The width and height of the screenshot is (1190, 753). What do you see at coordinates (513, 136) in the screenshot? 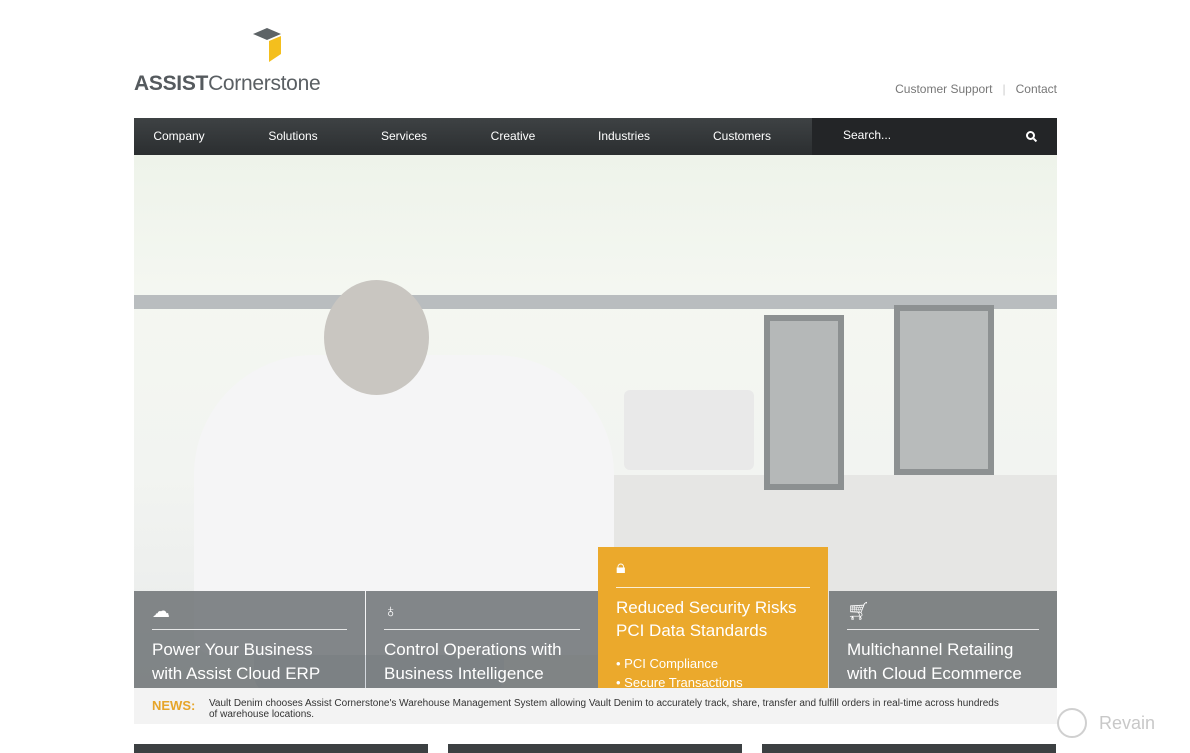
I see `nav-creative: Creative` at bounding box center [513, 136].